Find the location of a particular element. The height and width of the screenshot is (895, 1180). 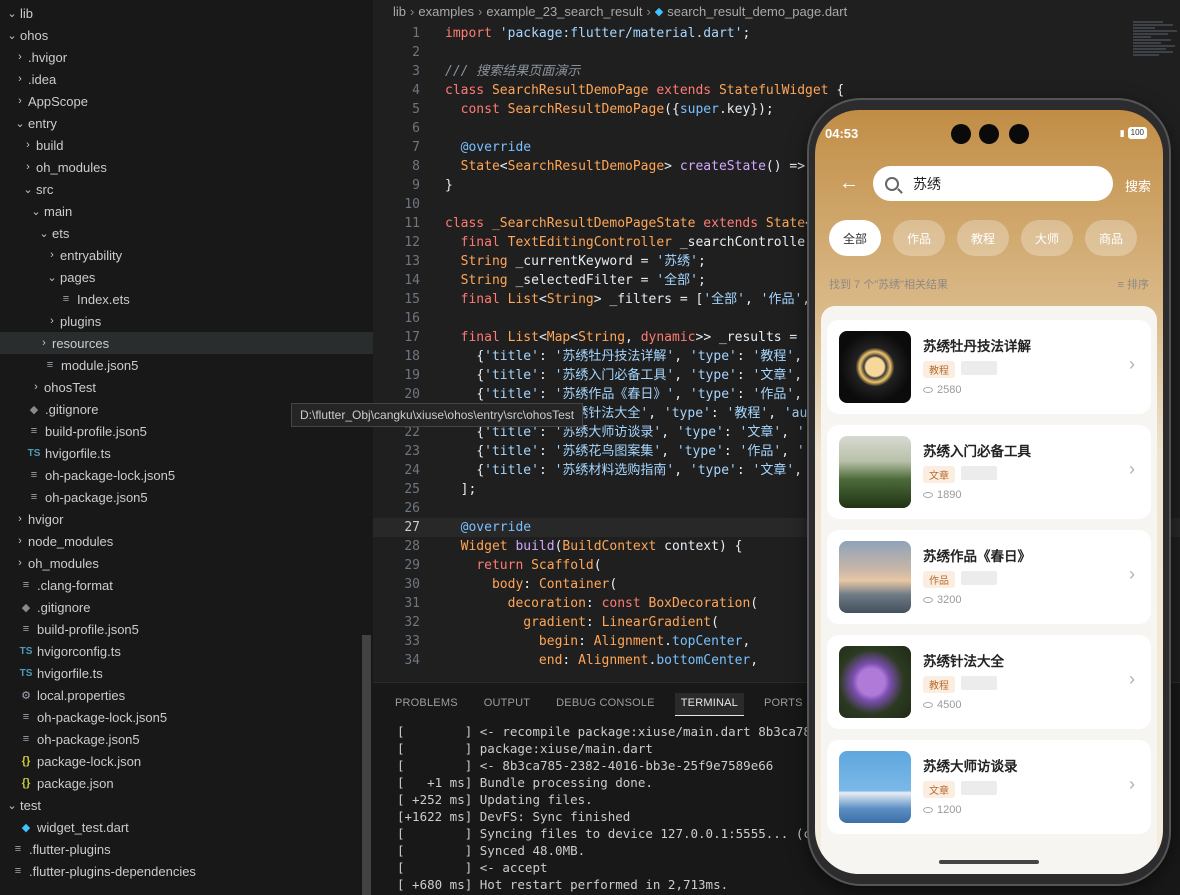

tab-output: OUTPUT is located at coordinates (507, 704).